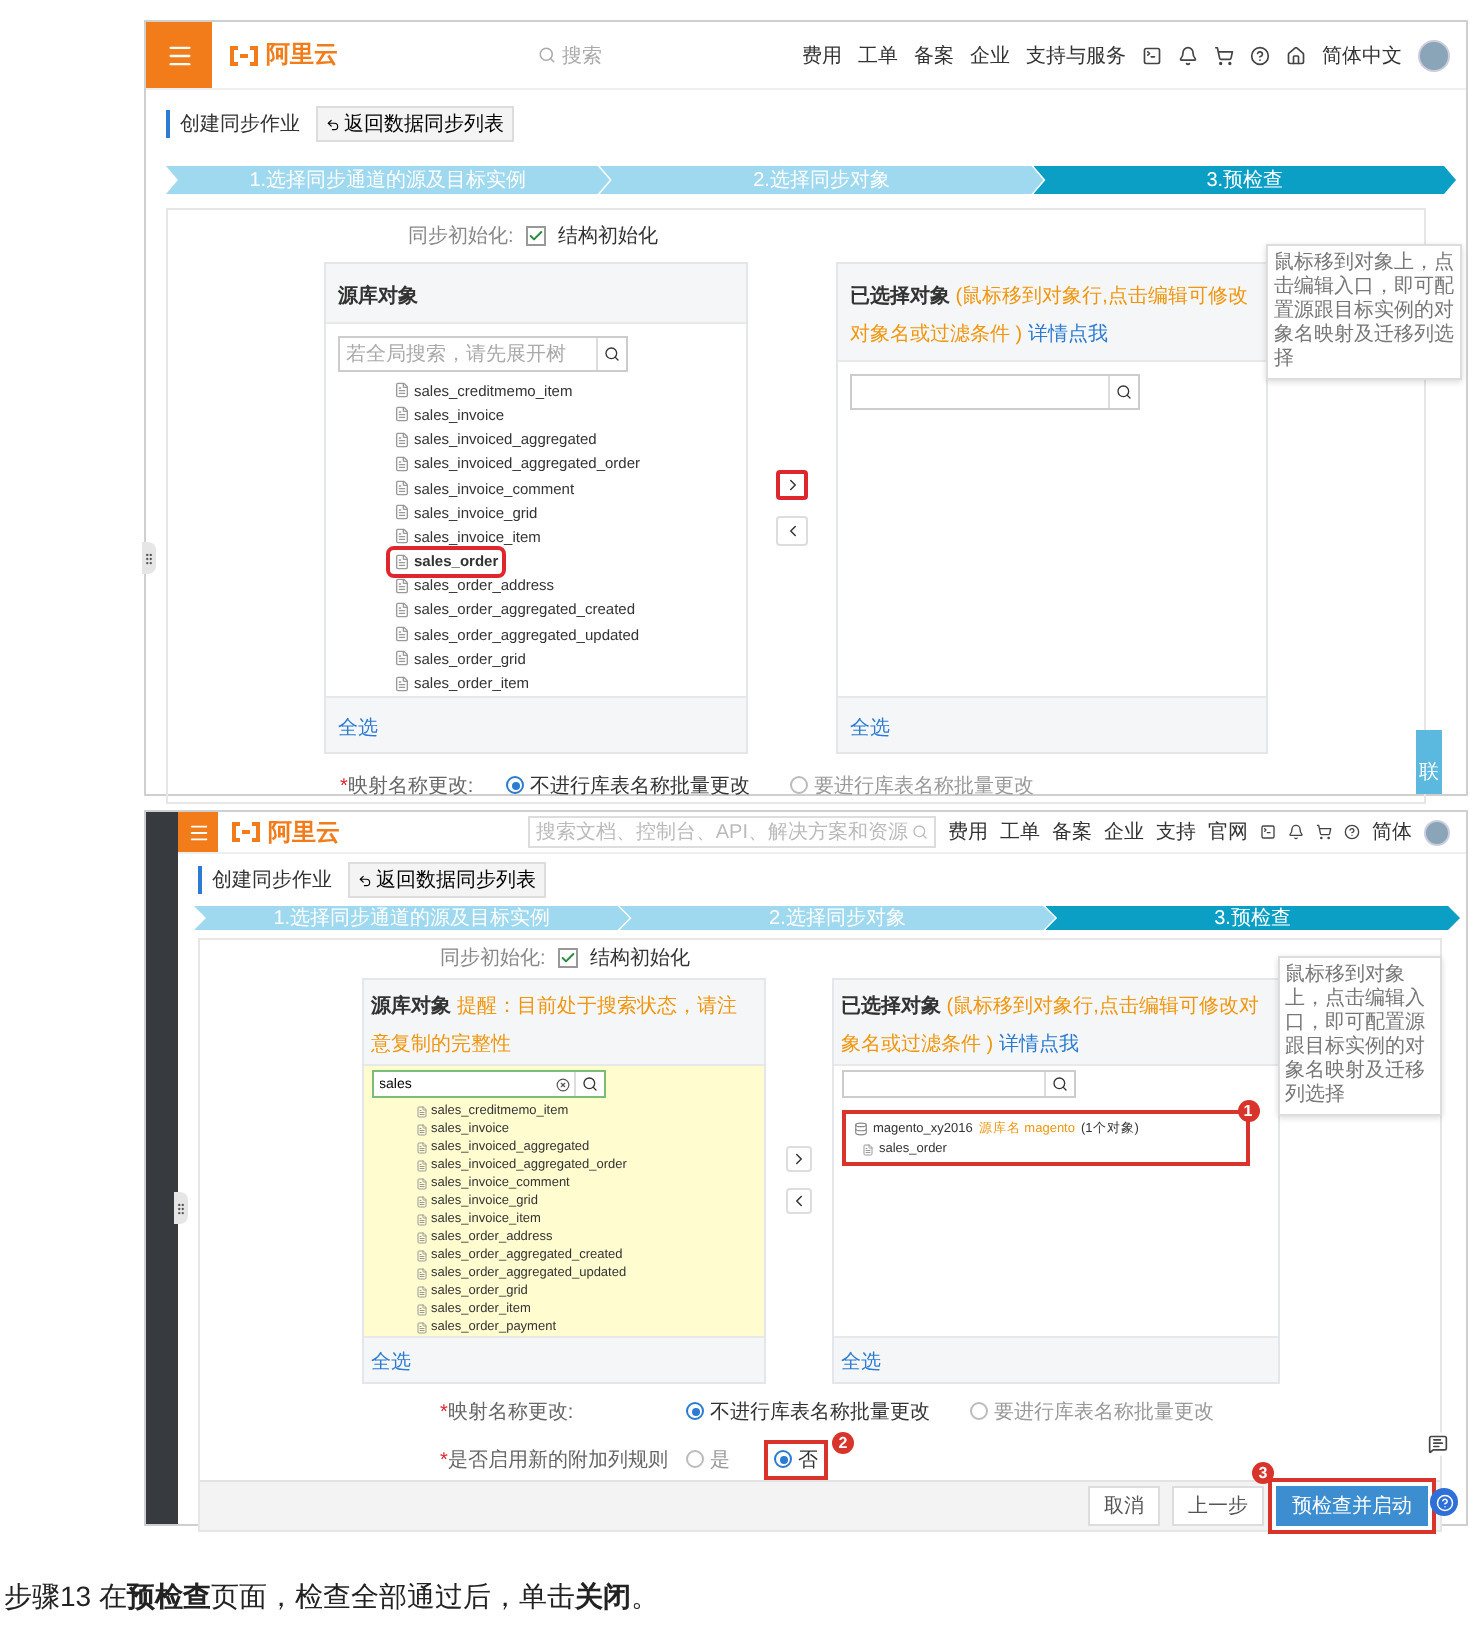 Image resolution: width=1480 pixels, height=1628 pixels. What do you see at coordinates (1248, 1111) in the screenshot?
I see `step-badge: 1` at bounding box center [1248, 1111].